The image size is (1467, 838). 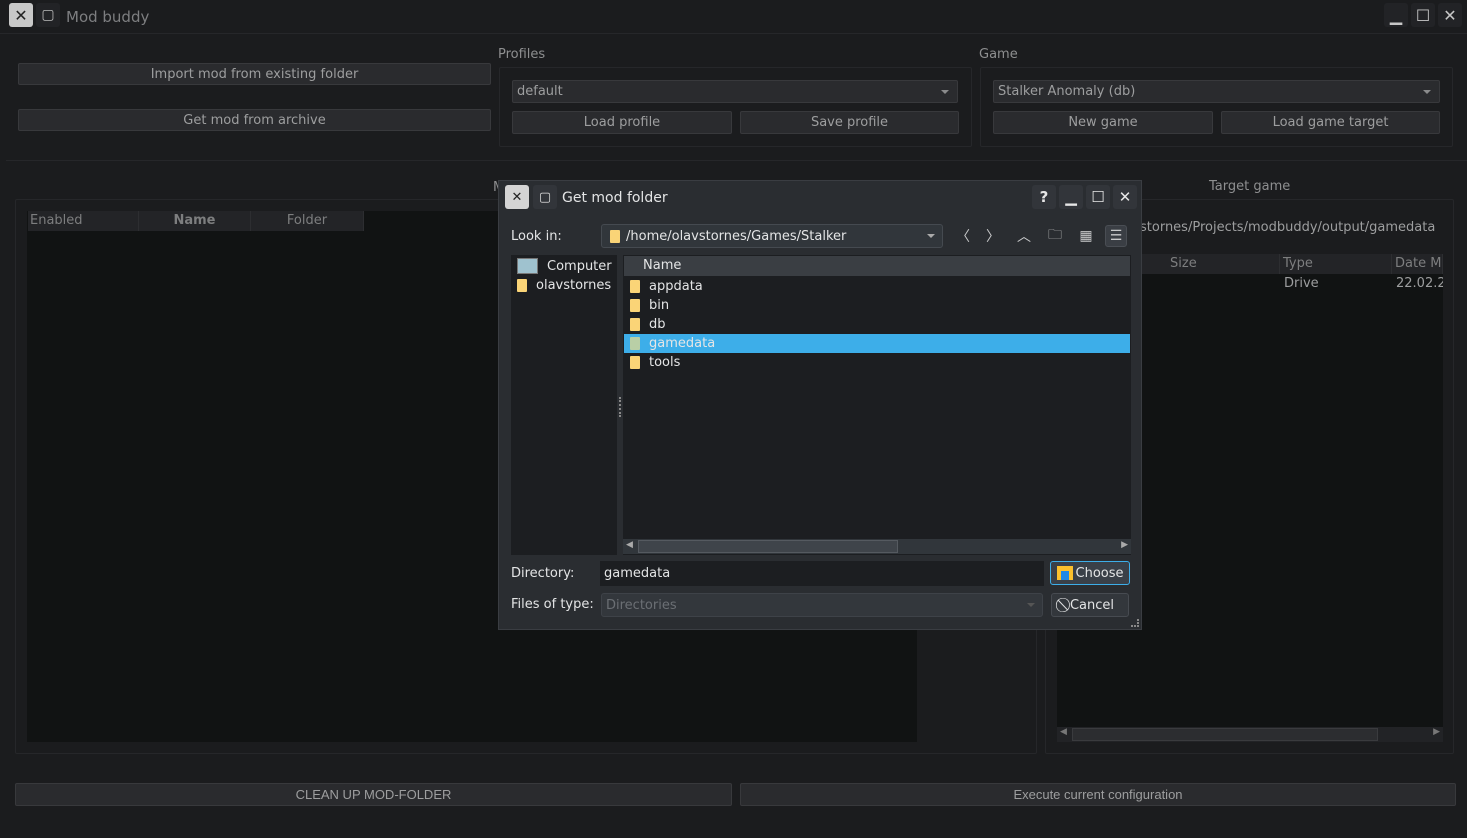 What do you see at coordinates (1067, 91) in the screenshot?
I see `game-selected: Stalker Anomaly (db)` at bounding box center [1067, 91].